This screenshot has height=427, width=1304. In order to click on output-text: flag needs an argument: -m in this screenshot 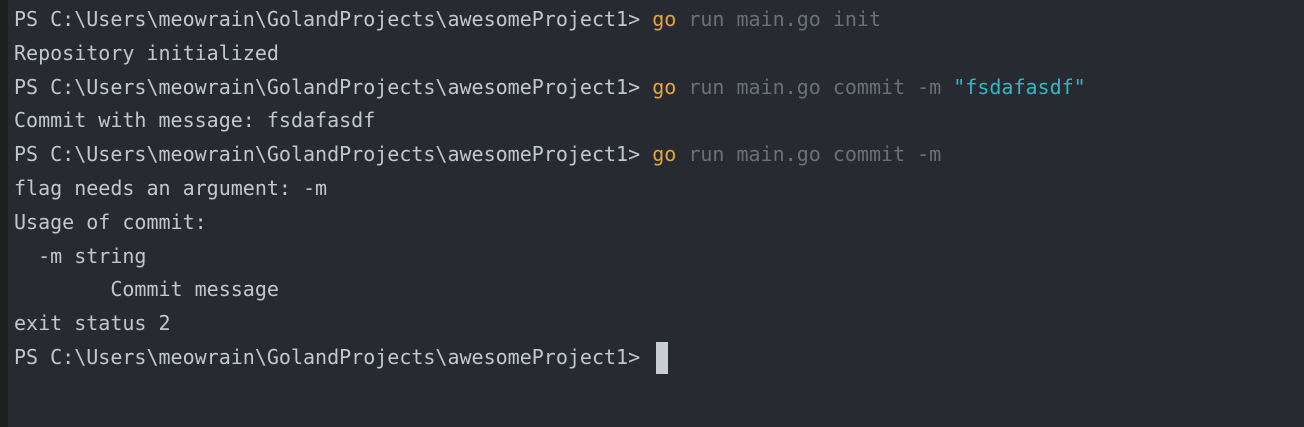, I will do `click(171, 187)`.